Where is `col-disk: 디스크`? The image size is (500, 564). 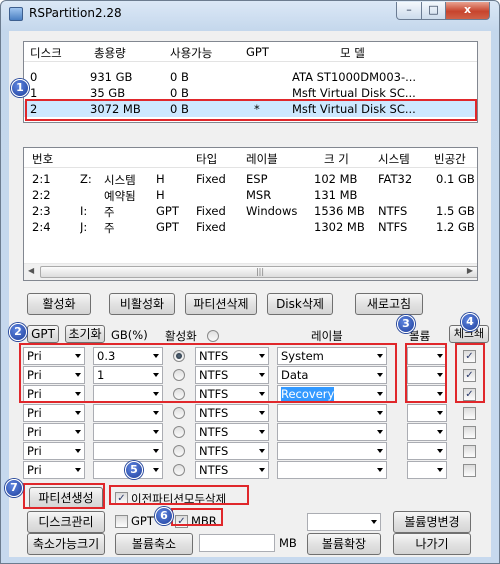 col-disk: 디스크 is located at coordinates (46, 53).